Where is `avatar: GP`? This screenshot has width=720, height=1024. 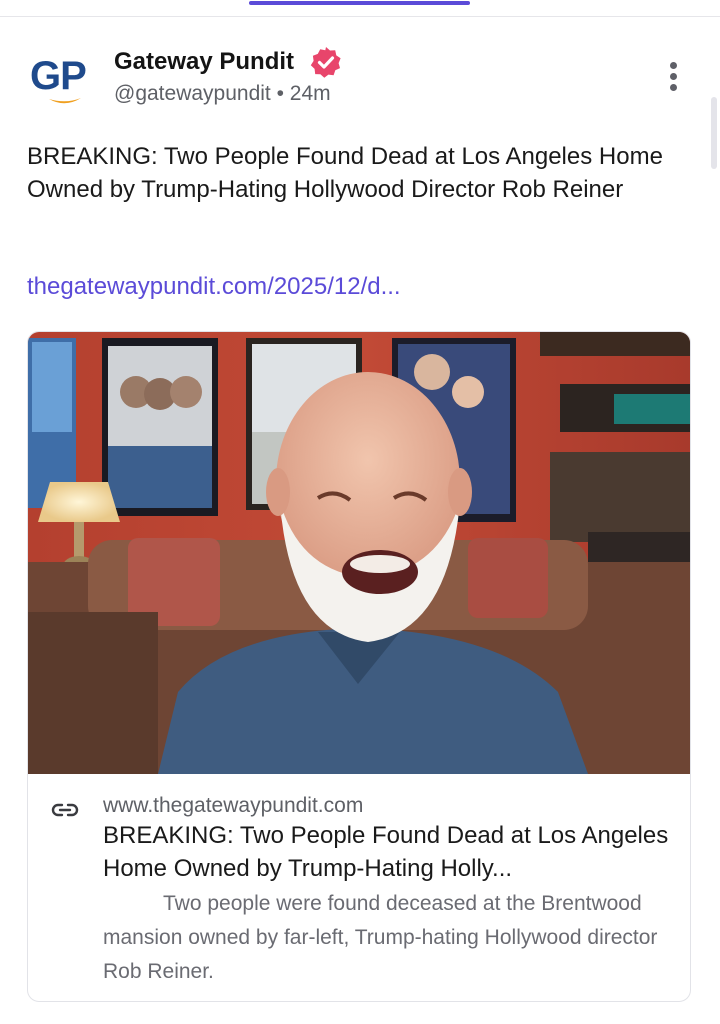
avatar: GP is located at coordinates (60, 84).